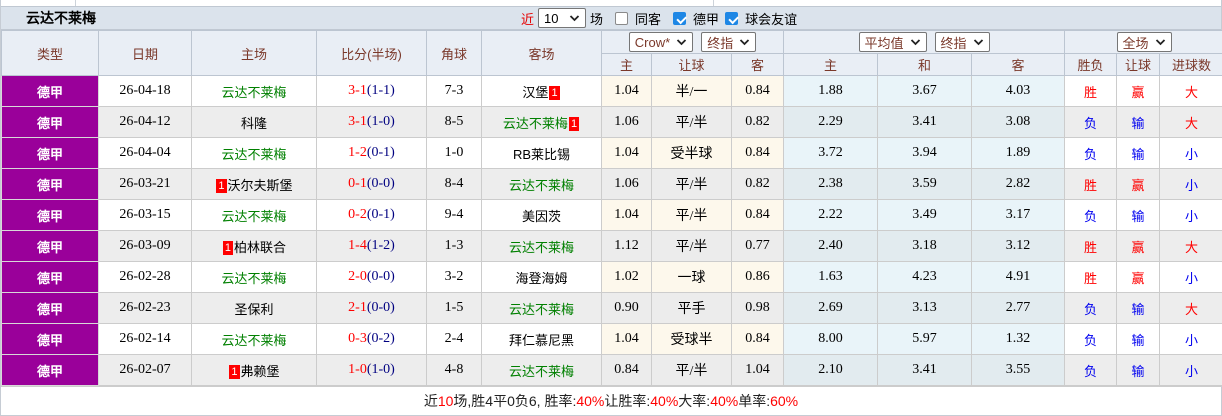 The width and height of the screenshot is (1222, 416). Describe the element at coordinates (893, 42) in the screenshot. I see `average-select: 平均值` at that location.